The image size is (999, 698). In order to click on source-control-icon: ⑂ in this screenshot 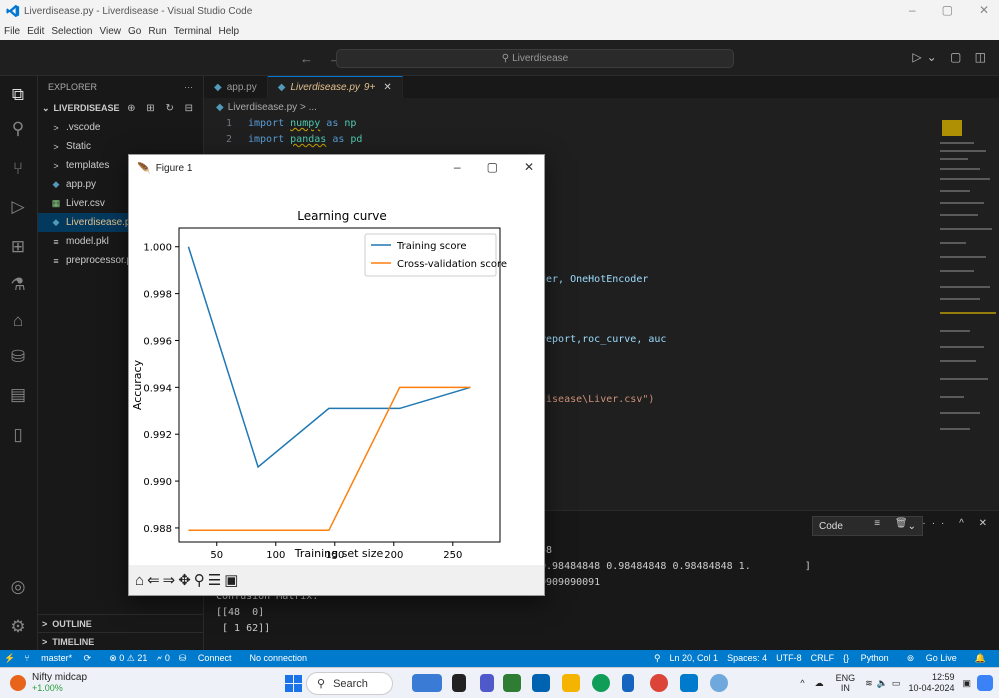, I will do `click(18, 169)`.